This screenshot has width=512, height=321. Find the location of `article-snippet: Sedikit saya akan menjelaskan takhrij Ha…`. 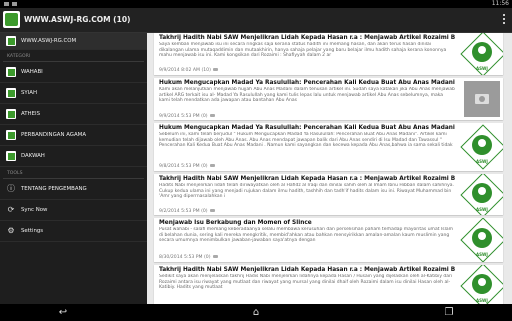

article-snippet: Sedikit saya akan menjelaskan takhrij Ha… is located at coordinates (306, 282).